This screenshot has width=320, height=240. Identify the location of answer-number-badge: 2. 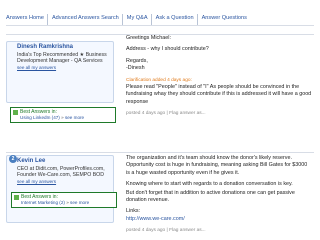
(13, 159).